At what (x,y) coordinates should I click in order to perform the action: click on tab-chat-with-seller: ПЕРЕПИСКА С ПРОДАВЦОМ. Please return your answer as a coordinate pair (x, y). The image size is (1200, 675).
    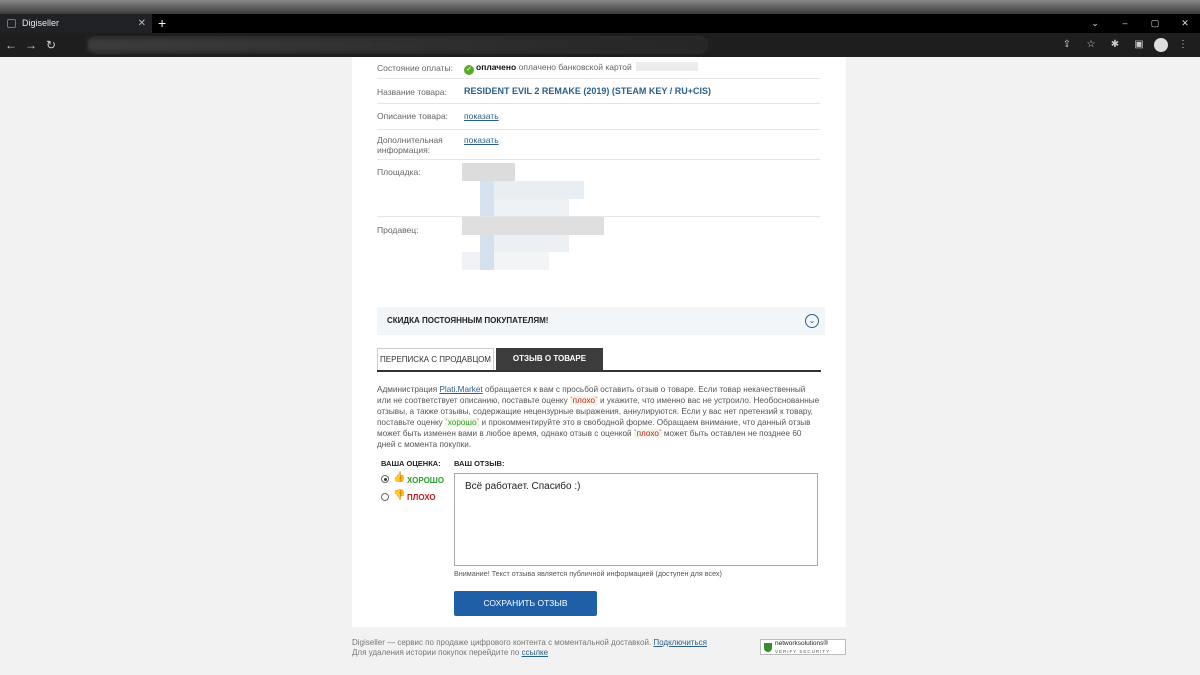
    Looking at the image, I should click on (435, 359).